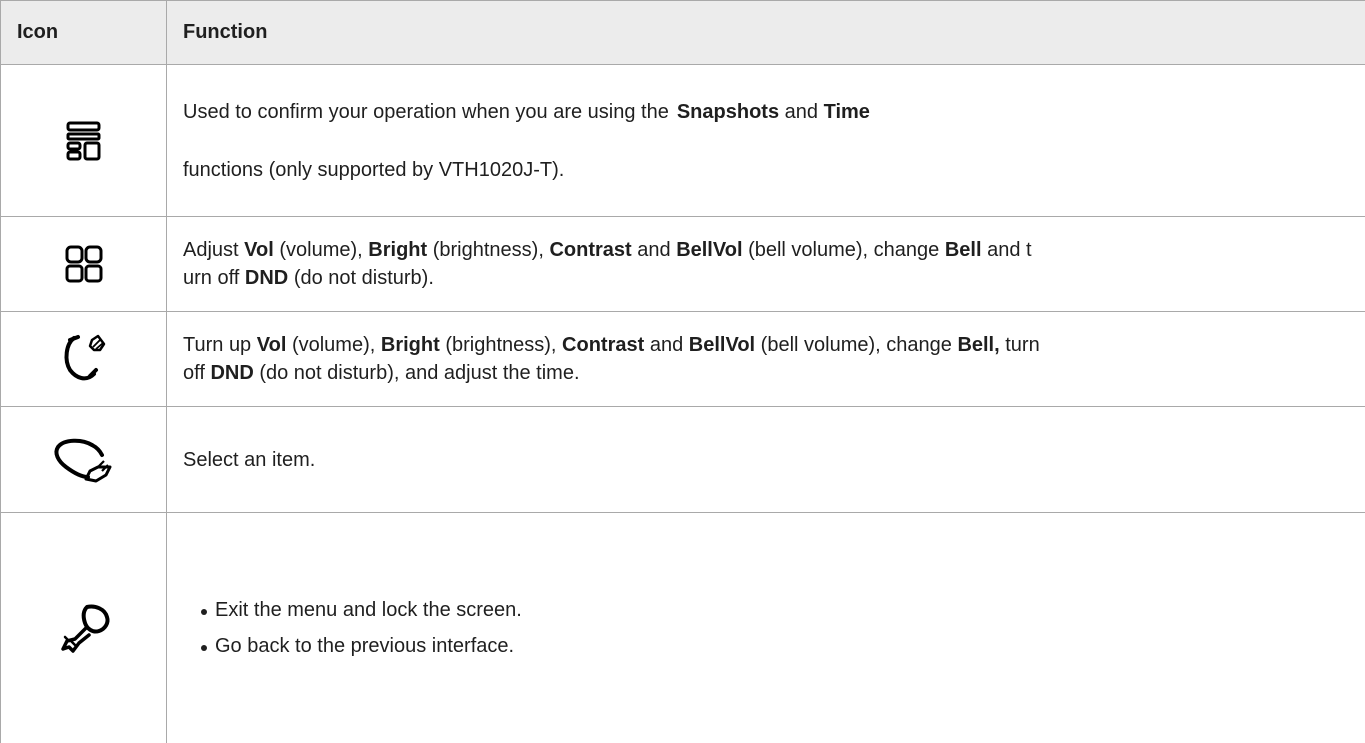 The height and width of the screenshot is (743, 1365). What do you see at coordinates (963, 250) in the screenshot?
I see `bold-term: Bell` at bounding box center [963, 250].